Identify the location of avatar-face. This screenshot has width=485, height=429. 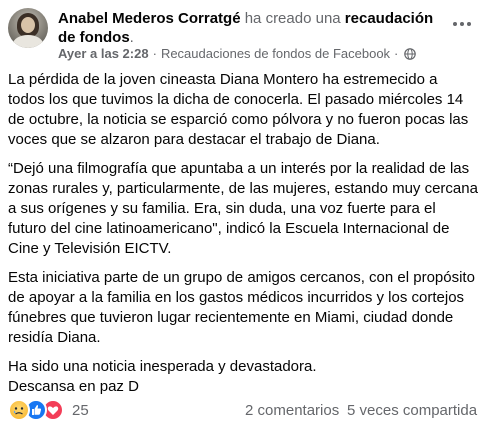
(28, 25).